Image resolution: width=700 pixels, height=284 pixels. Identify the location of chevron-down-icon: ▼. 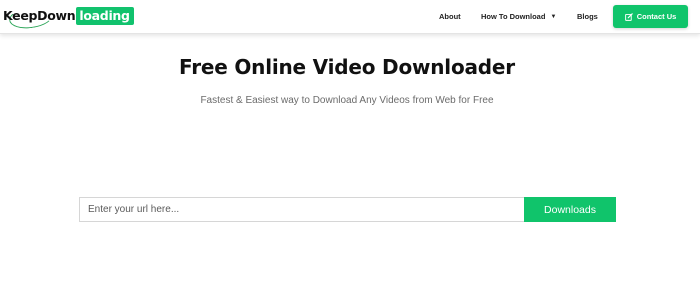
(553, 17).